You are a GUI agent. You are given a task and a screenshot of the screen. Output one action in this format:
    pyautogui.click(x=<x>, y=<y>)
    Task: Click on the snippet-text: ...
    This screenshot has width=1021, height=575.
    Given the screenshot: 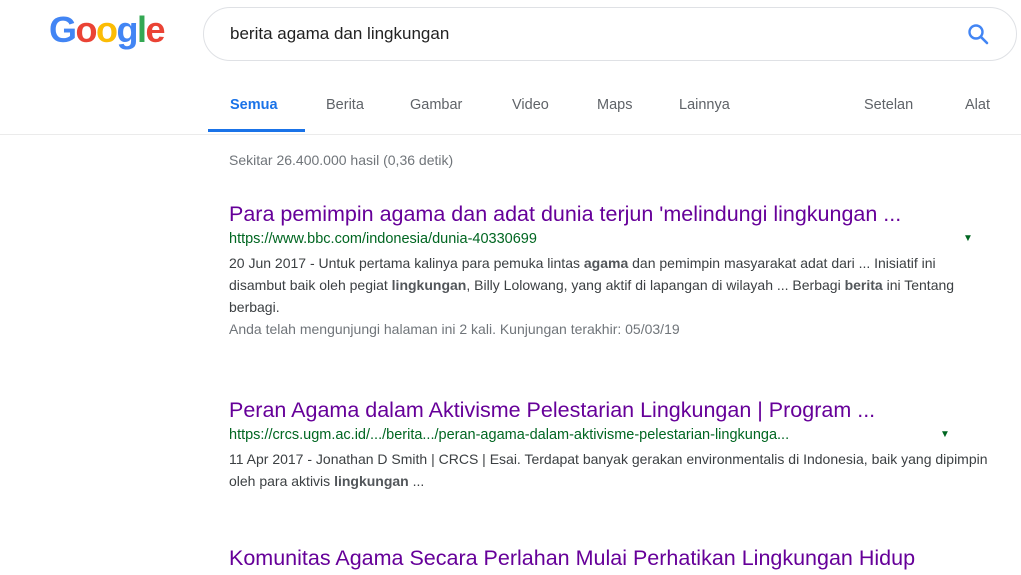 What is the action you would take?
    pyautogui.click(x=416, y=481)
    